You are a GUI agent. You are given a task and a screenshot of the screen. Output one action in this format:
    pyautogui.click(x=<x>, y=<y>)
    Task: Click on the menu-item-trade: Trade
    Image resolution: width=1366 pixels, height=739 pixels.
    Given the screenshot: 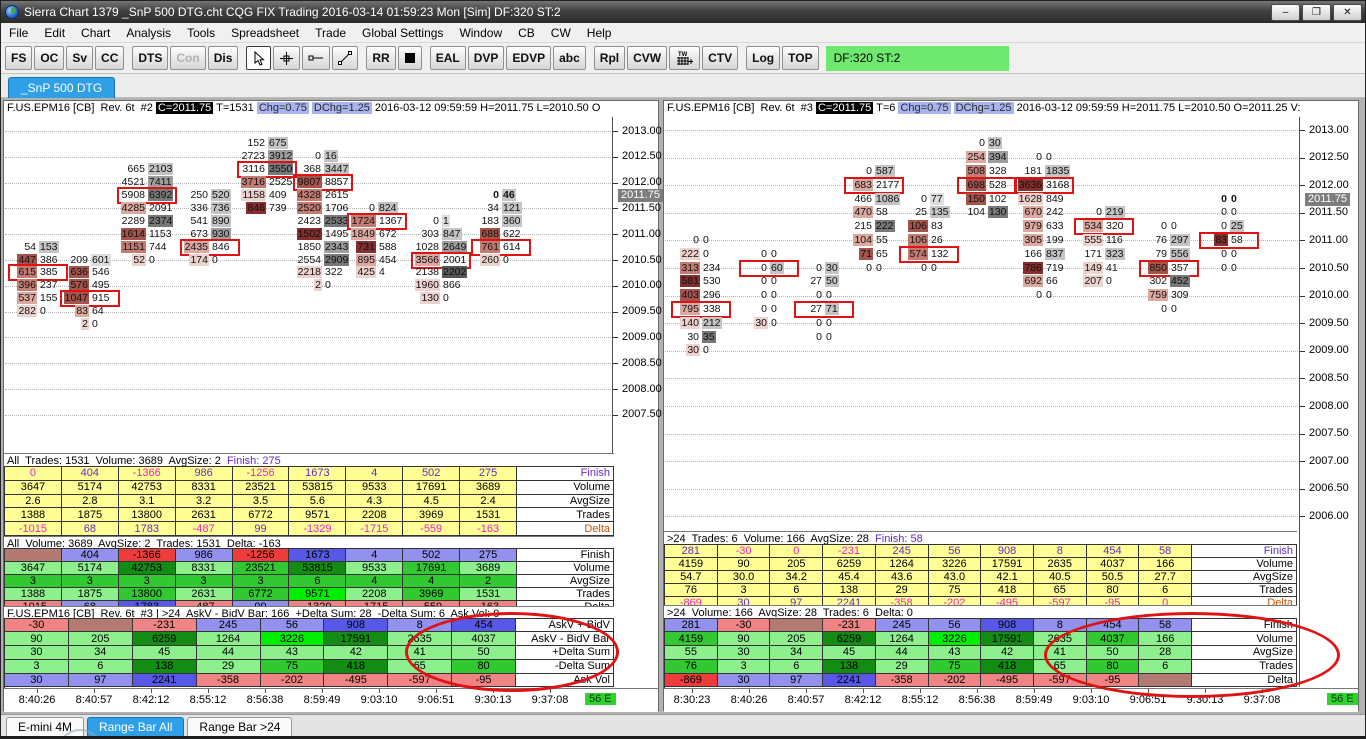 What is the action you would take?
    pyautogui.click(x=330, y=33)
    